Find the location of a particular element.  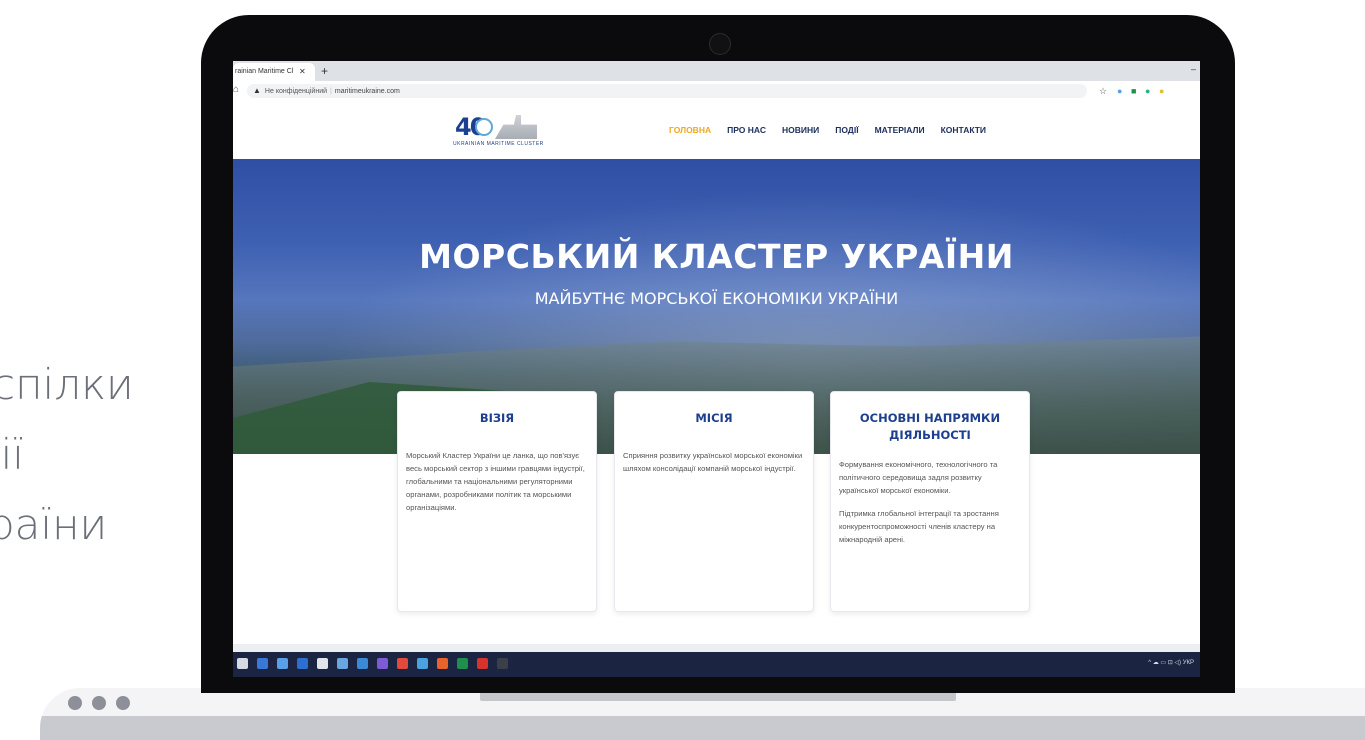

site-logo: 40 UKRAINIAN MARITIME CLUSTER is located at coordinates (497, 131).